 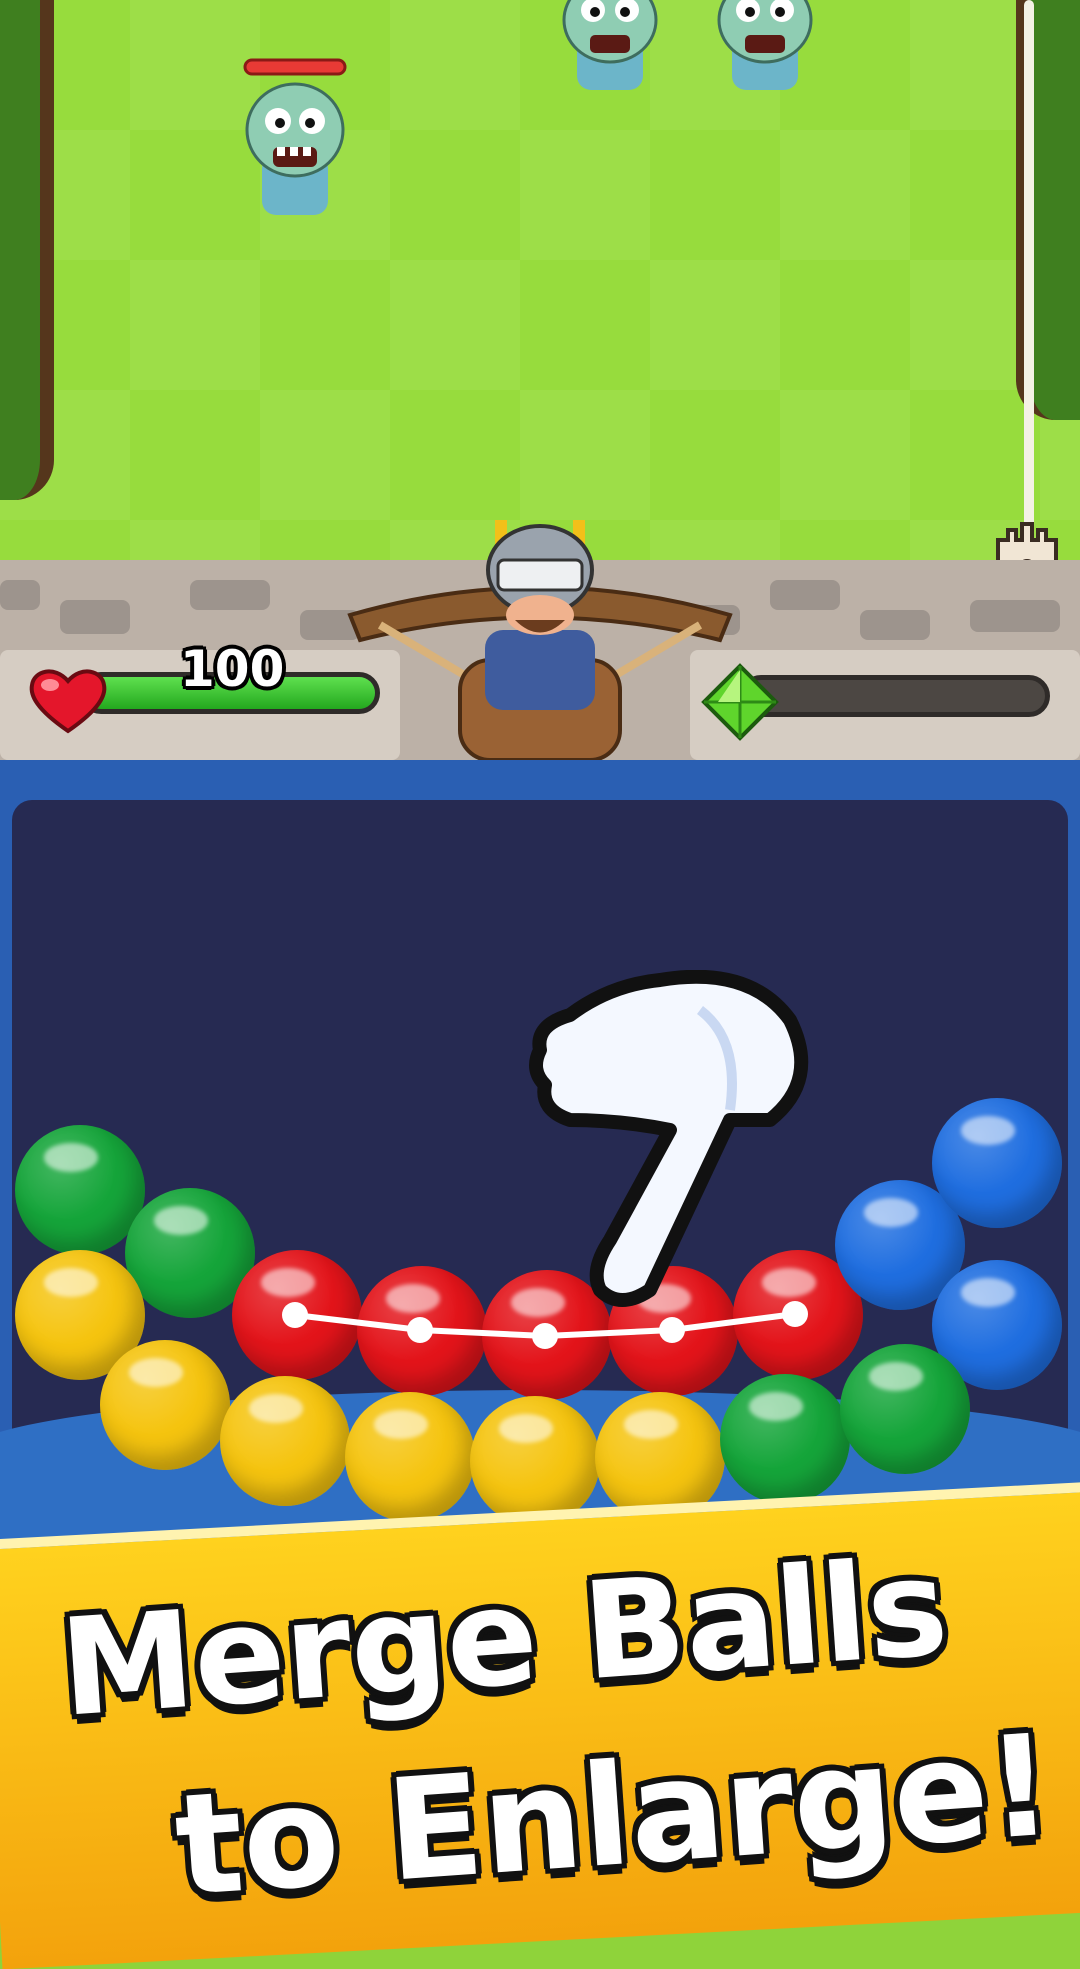 What do you see at coordinates (1029, 265) in the screenshot?
I see `wave-progress-track` at bounding box center [1029, 265].